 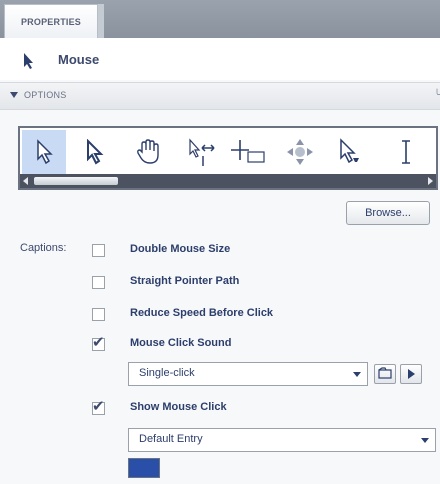 I want to click on move-cursor-icon, so click(x=300, y=152).